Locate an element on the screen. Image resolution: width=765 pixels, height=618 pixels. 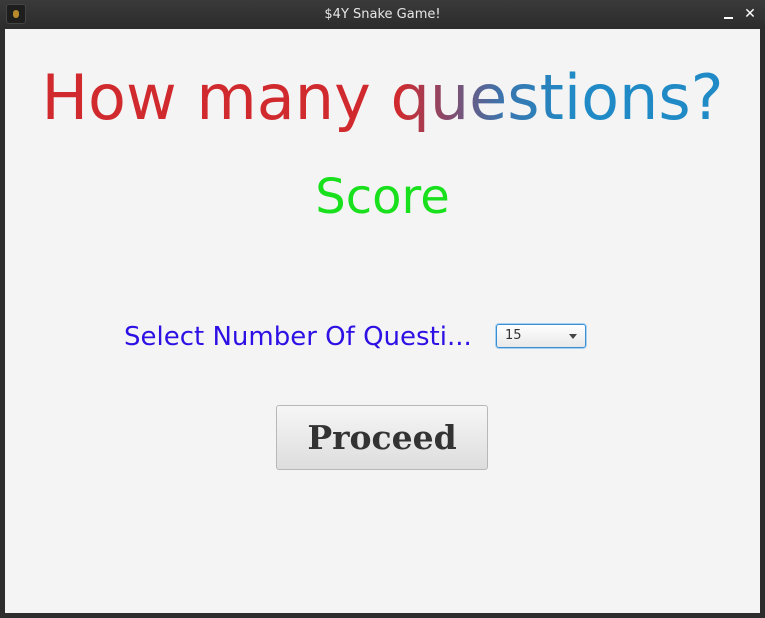
dropdown-selected-value: 15 is located at coordinates (513, 335).